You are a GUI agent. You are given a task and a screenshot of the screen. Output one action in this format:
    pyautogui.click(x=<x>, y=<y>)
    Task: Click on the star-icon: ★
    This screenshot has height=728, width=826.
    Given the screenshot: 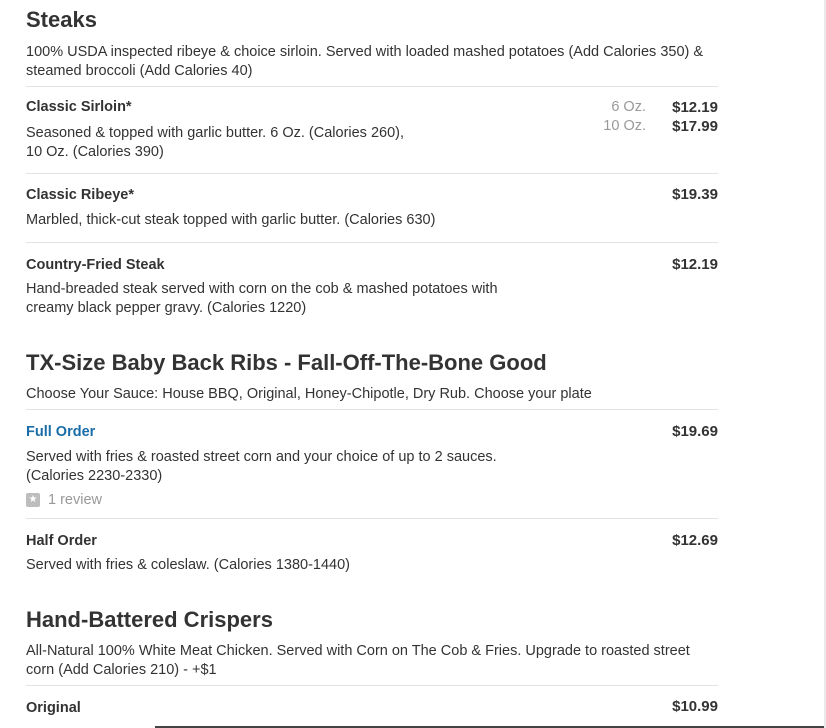 What is the action you would take?
    pyautogui.click(x=33, y=500)
    